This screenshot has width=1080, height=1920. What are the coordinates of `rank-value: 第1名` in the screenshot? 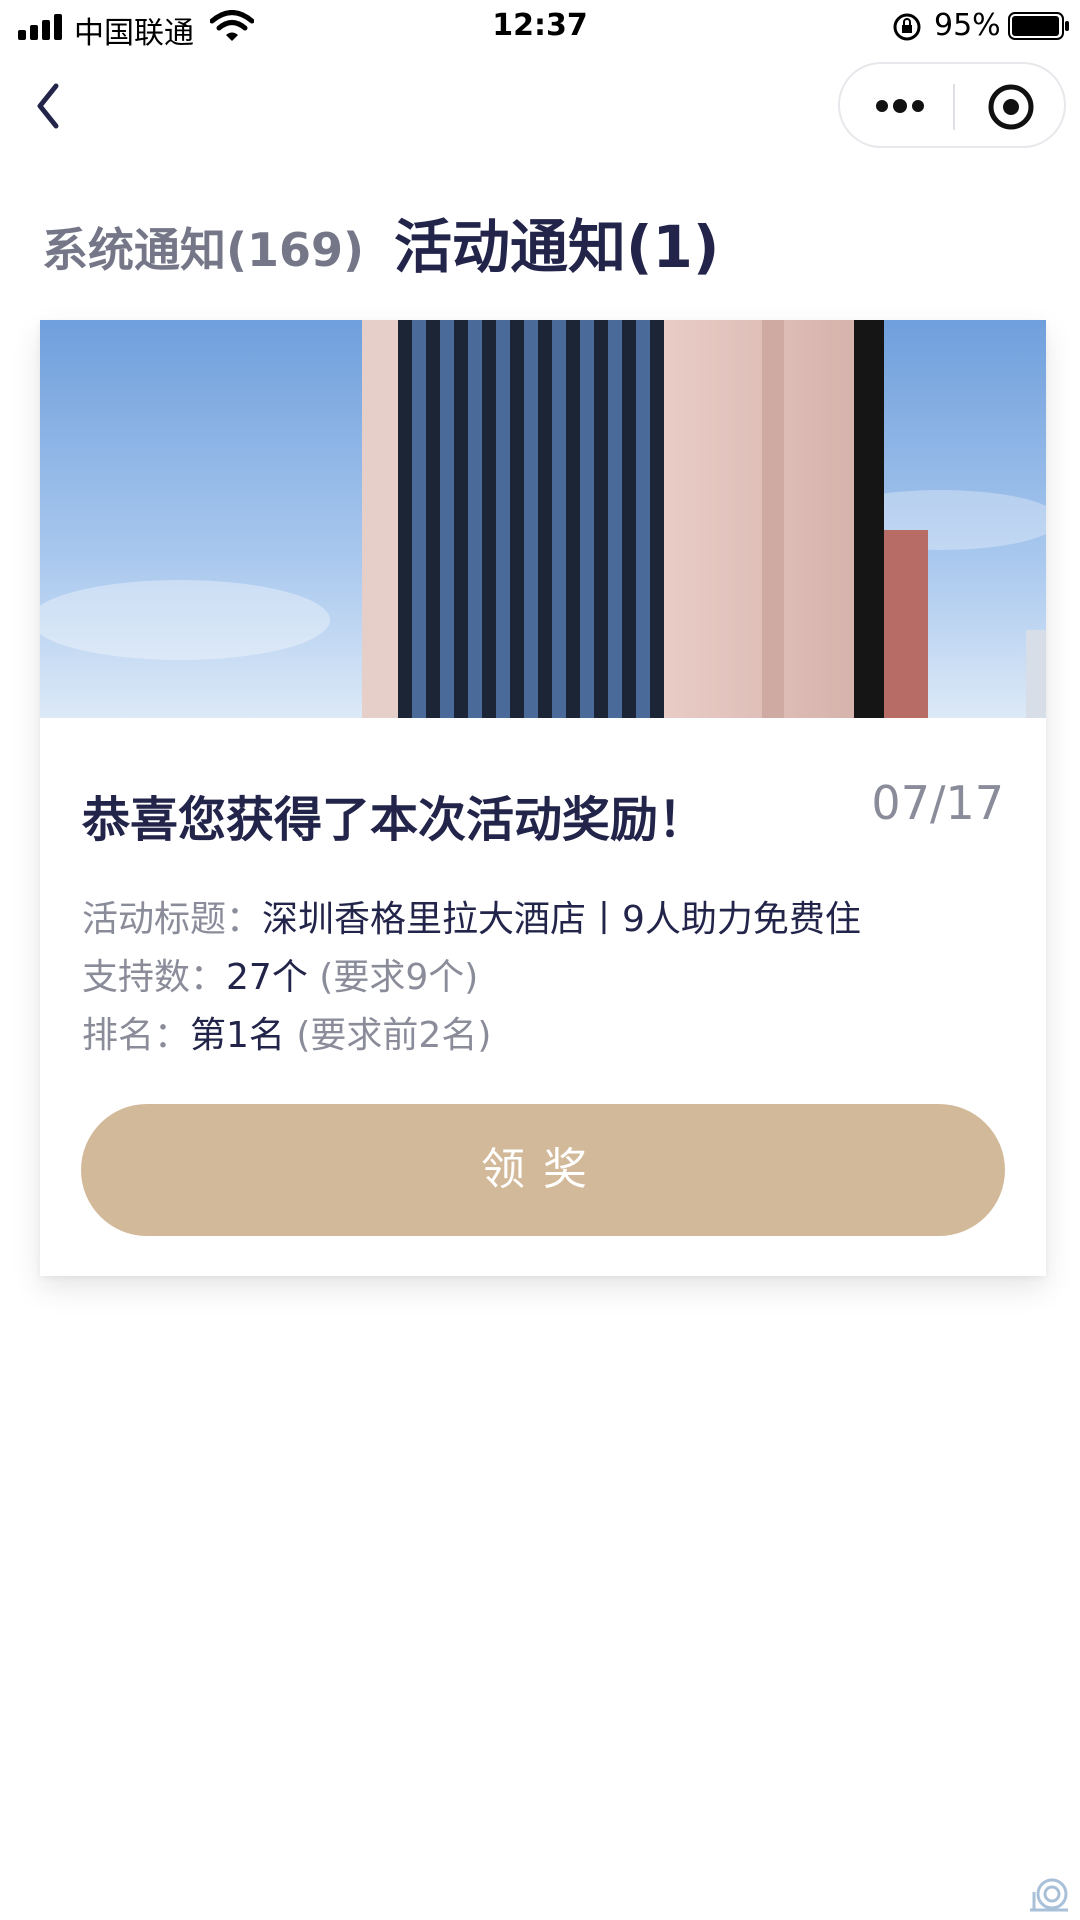 It's located at (237, 1035).